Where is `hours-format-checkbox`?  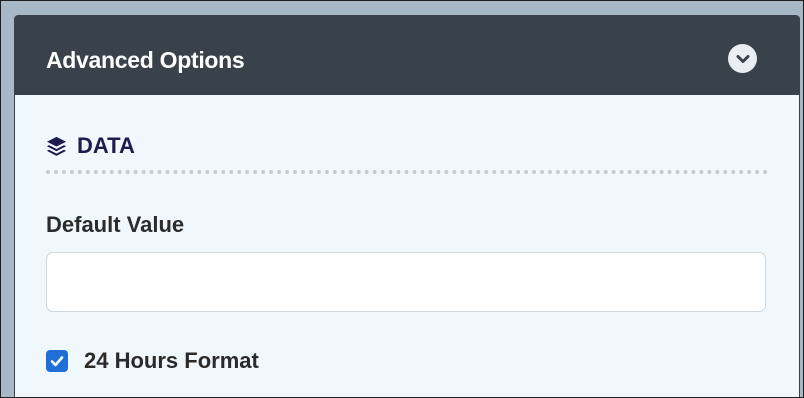 hours-format-checkbox is located at coordinates (57, 361).